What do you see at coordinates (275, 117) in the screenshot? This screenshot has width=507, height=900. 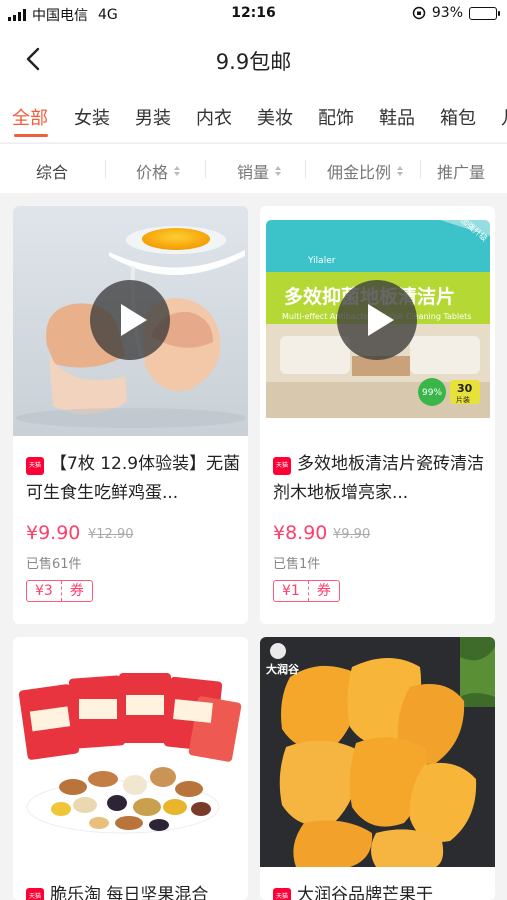 I see `tab-beauty: 美妆` at bounding box center [275, 117].